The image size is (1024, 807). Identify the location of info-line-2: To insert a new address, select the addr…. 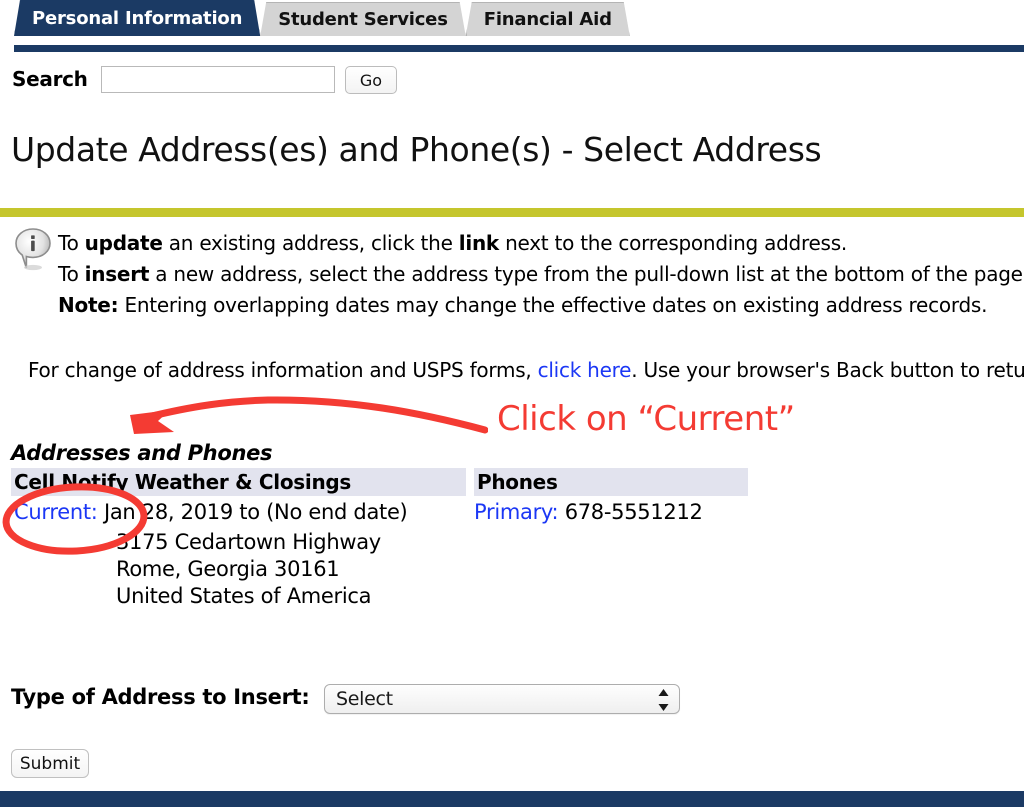
(541, 274).